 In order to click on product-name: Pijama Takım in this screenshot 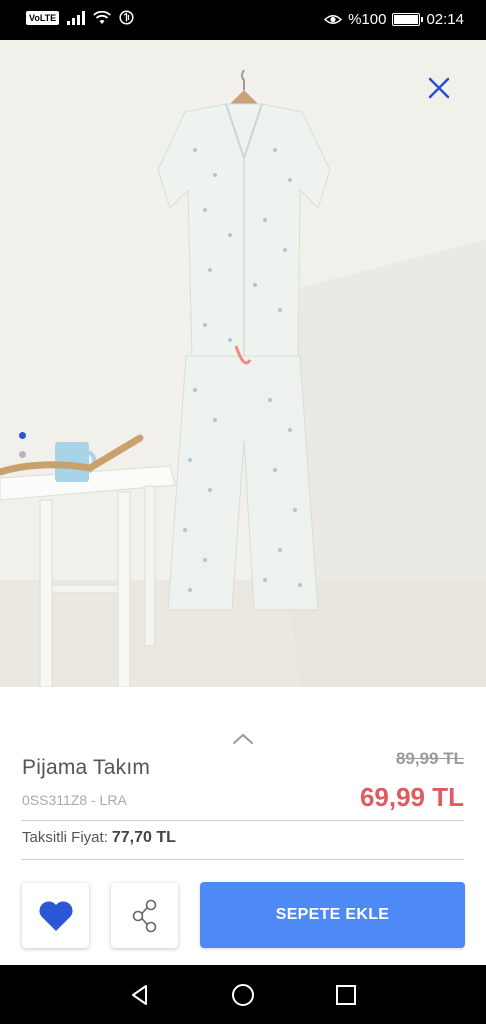, I will do `click(86, 767)`.